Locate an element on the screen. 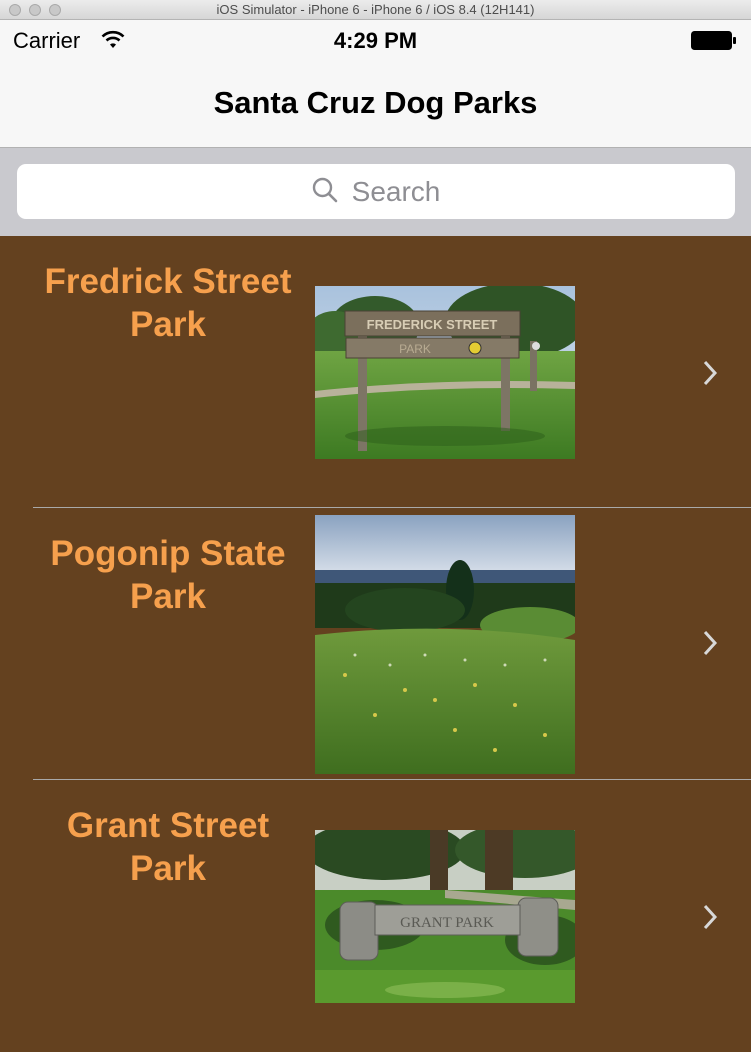 The width and height of the screenshot is (751, 1052). park-name: Grant Street Park is located at coordinates (168, 847).